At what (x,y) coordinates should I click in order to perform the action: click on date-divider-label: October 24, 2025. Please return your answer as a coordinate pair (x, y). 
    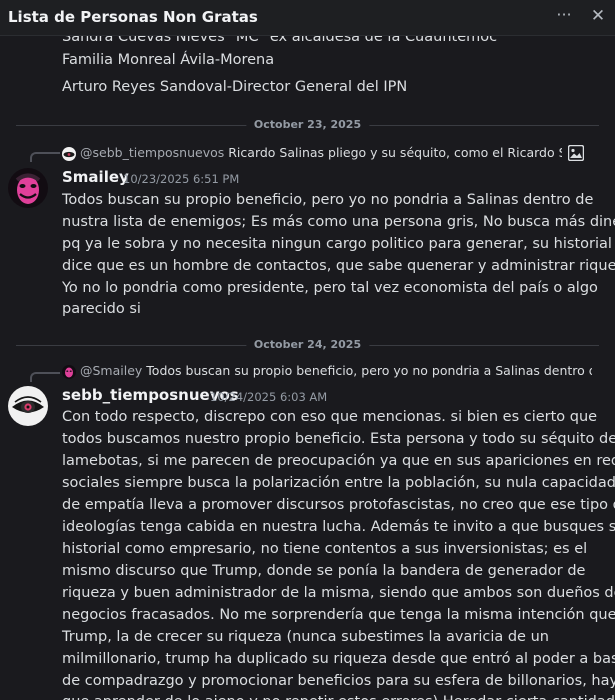
    Looking at the image, I should click on (307, 345).